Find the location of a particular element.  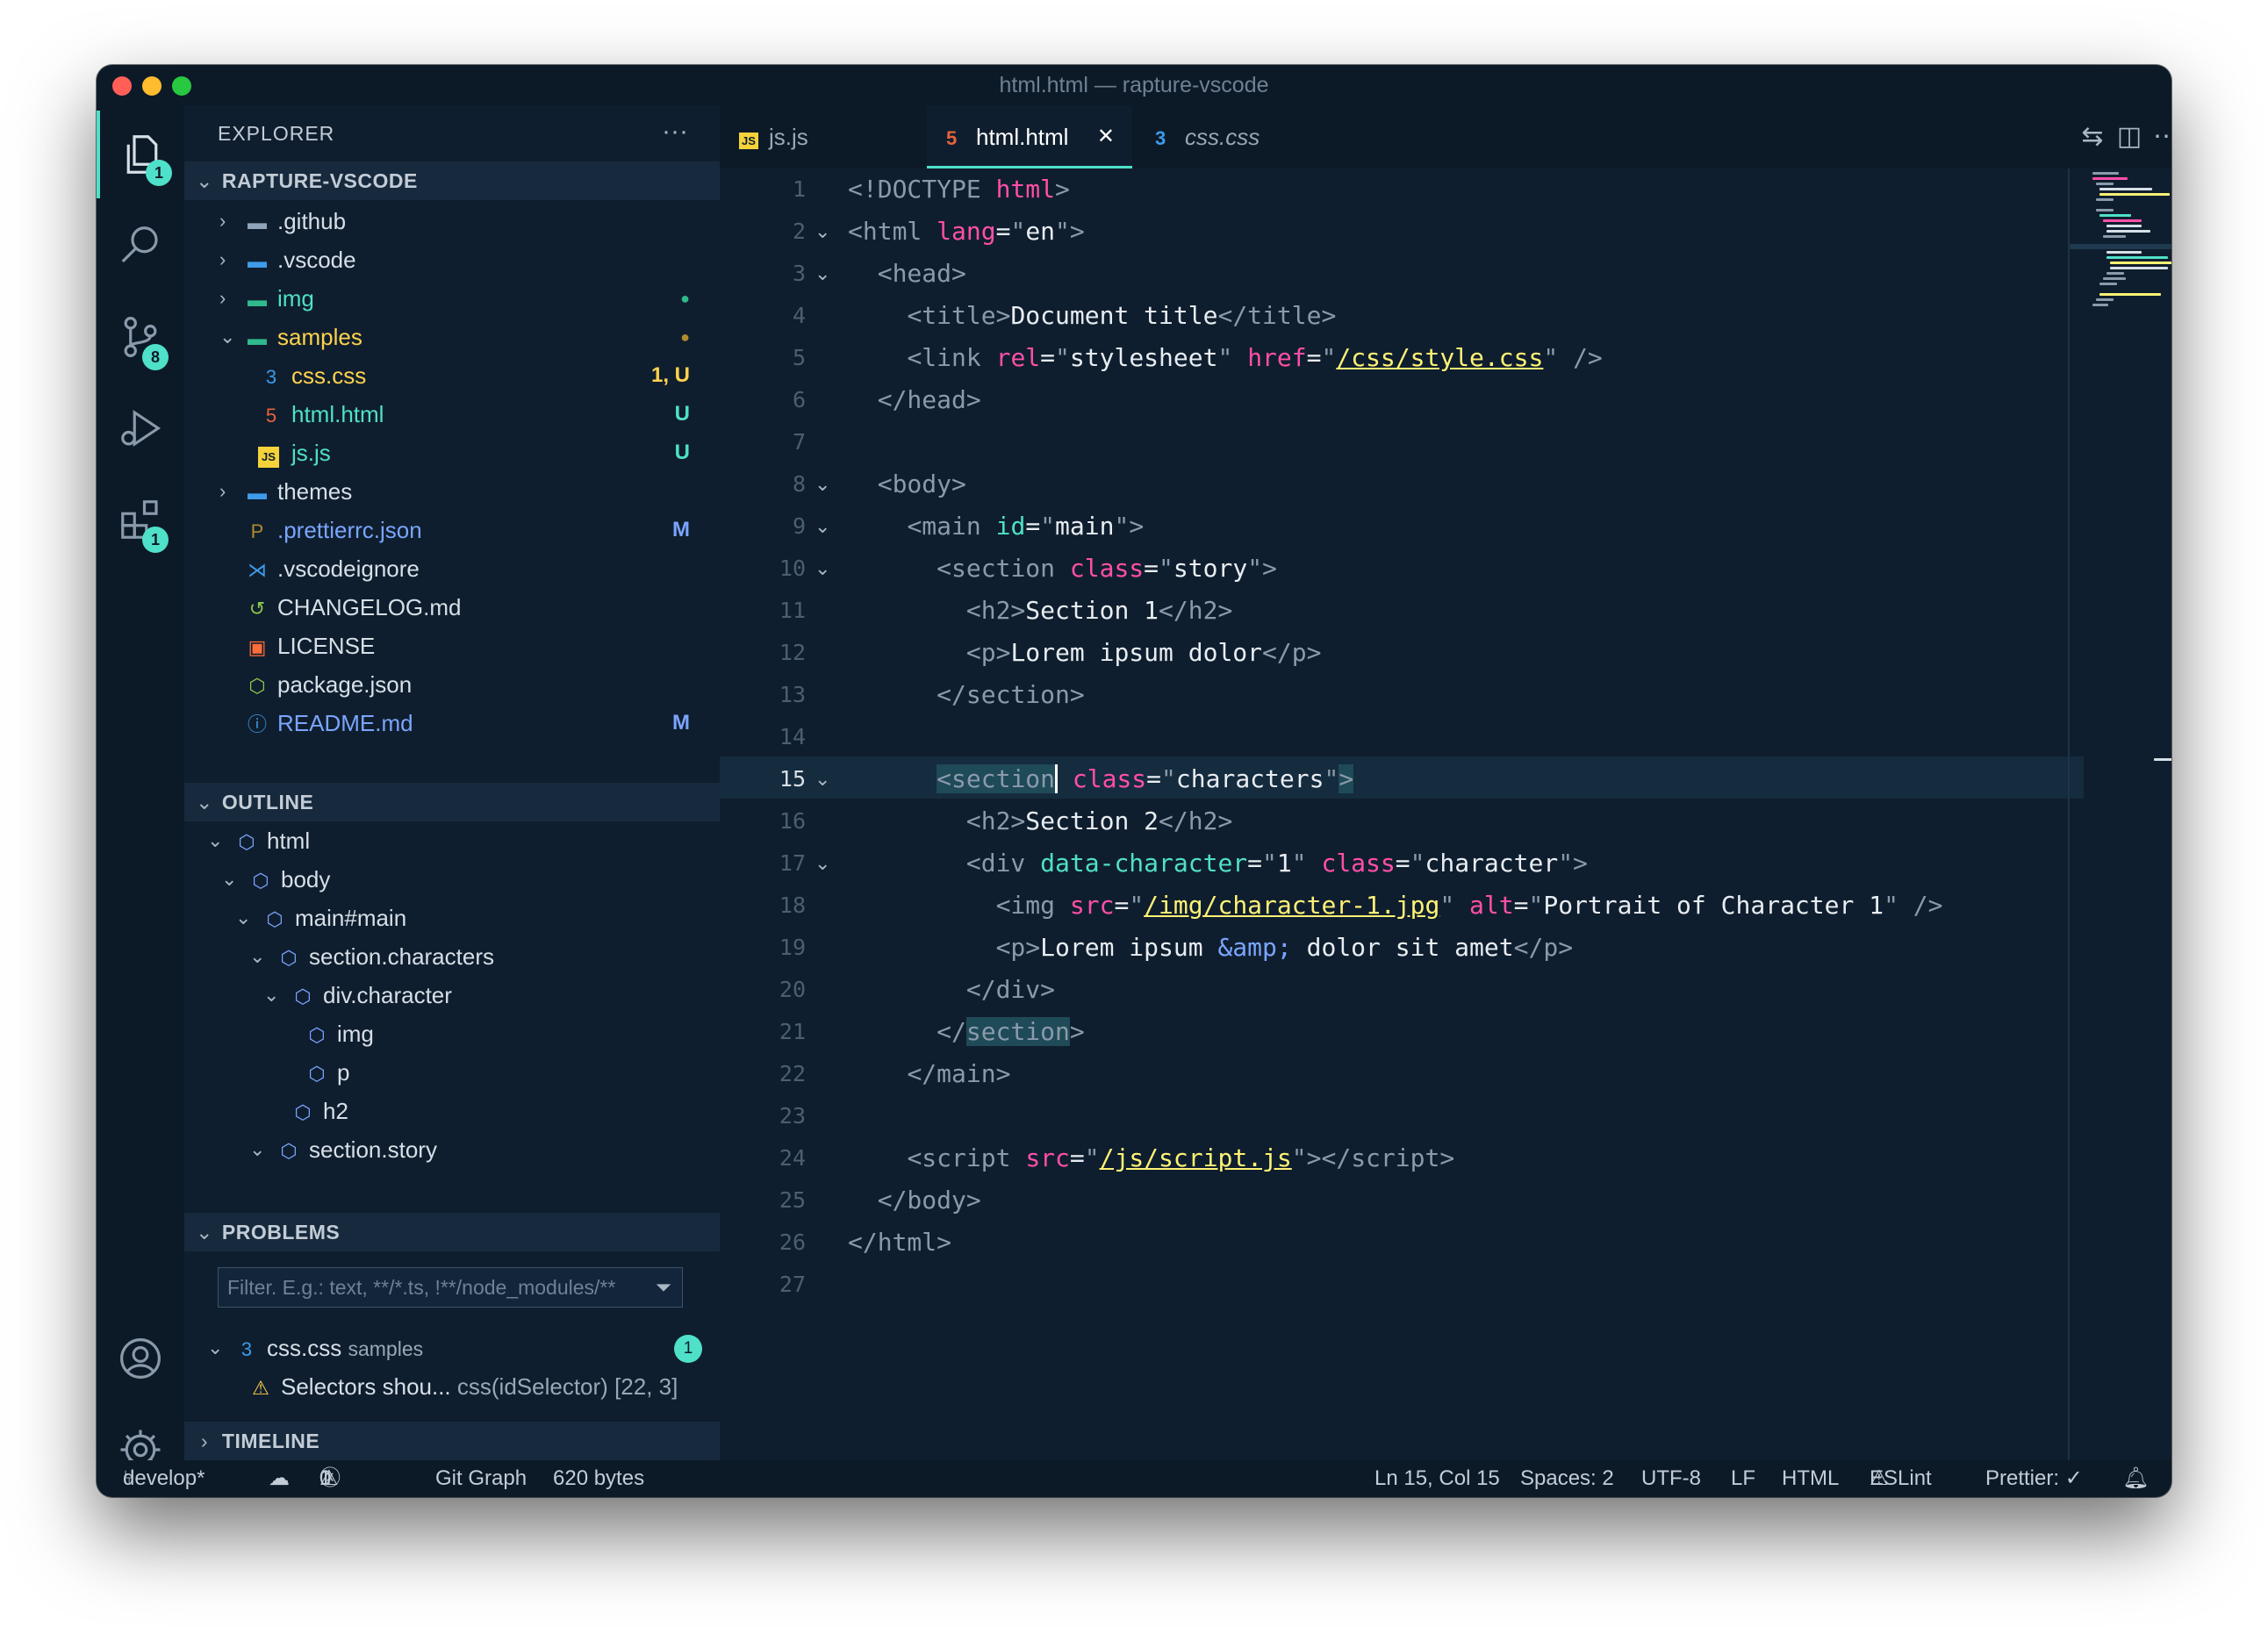

tree-item-css: 3 css.css 1, U is located at coordinates (452, 375).